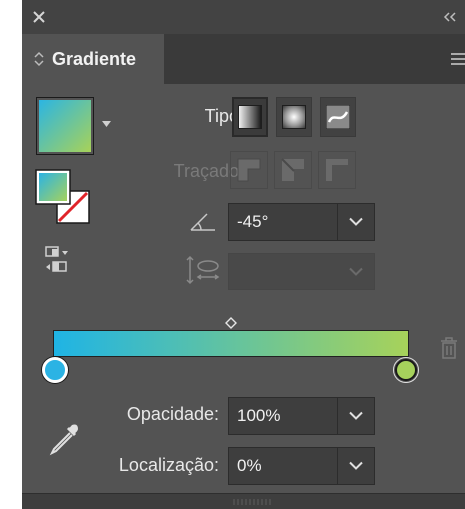 The height and width of the screenshot is (509, 465). I want to click on gradient-preview-swatch, so click(65, 126).